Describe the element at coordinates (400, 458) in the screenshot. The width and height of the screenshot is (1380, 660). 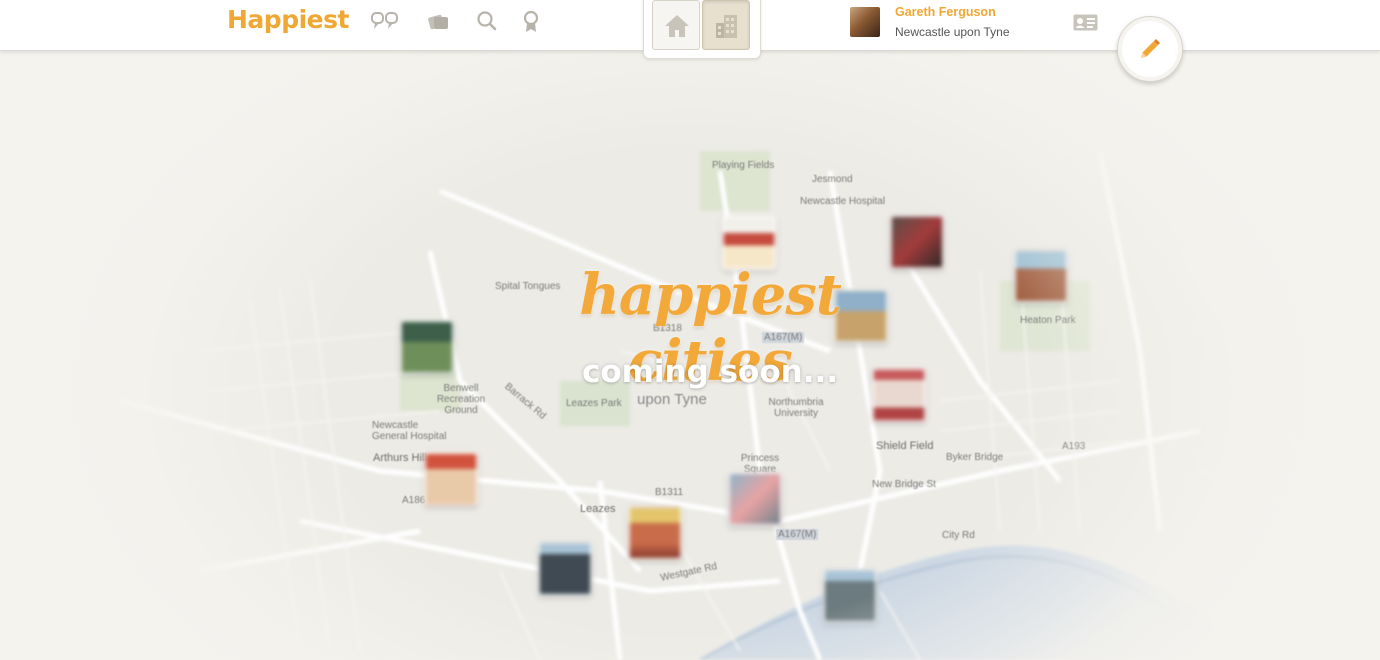
I see `map-label: Arthurs Hill` at that location.